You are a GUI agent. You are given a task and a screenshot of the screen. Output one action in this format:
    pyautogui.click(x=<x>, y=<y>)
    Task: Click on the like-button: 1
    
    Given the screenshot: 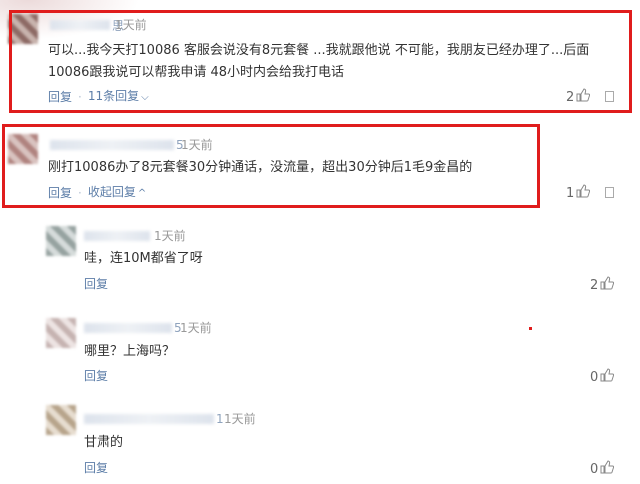 What is the action you would take?
    pyautogui.click(x=578, y=193)
    